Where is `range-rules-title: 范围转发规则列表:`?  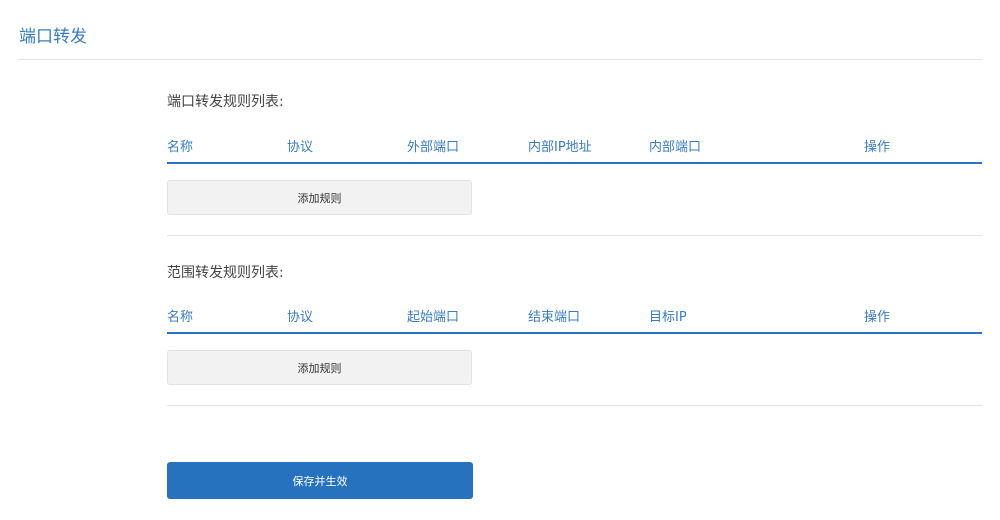 range-rules-title: 范围转发规则列表: is located at coordinates (225, 273).